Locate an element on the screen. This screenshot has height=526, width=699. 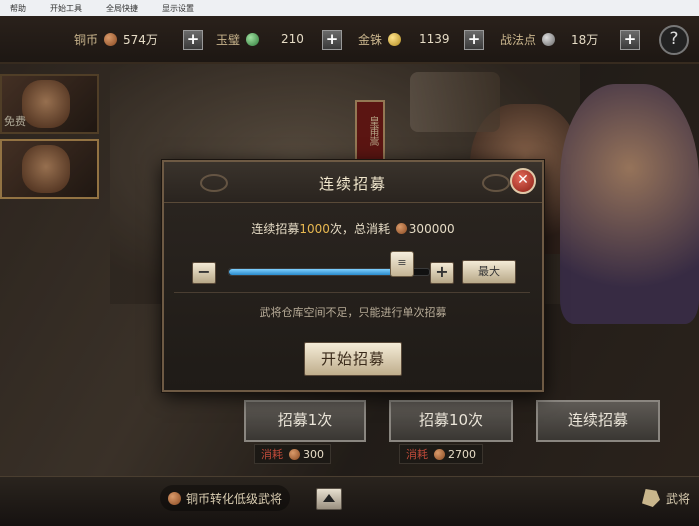
cost-value: 2700 is located at coordinates (462, 454).